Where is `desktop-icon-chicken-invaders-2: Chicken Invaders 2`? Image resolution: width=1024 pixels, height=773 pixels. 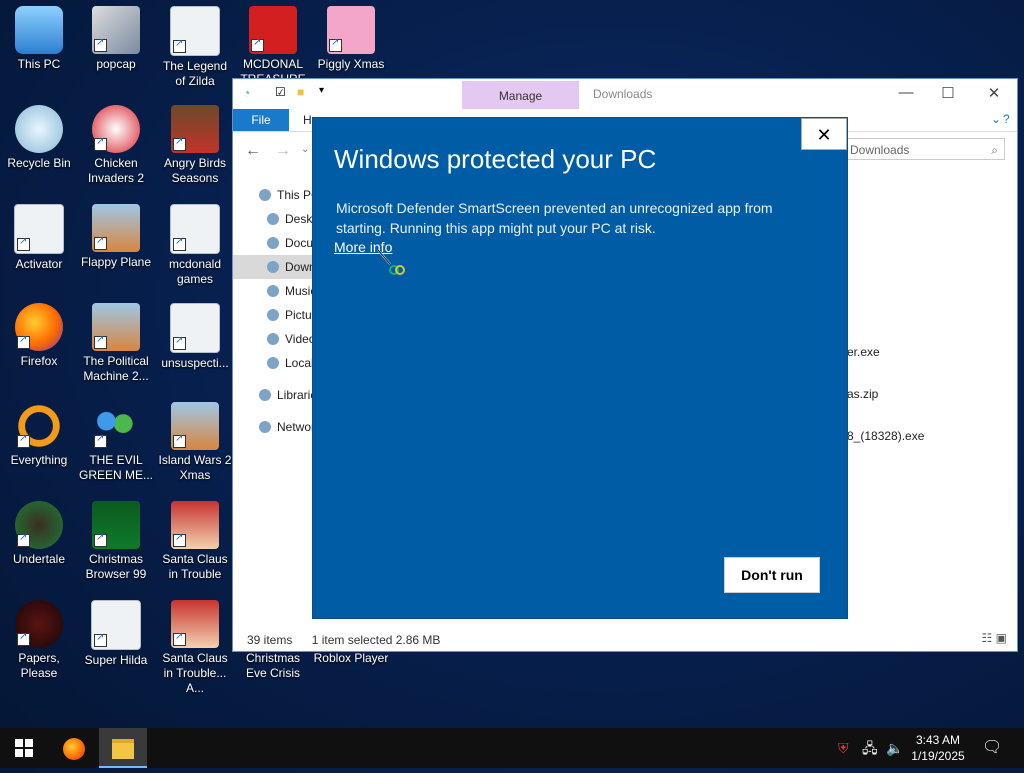
desktop-icon-chicken-invaders-2: Chicken Invaders 2 is located at coordinates (116, 145).